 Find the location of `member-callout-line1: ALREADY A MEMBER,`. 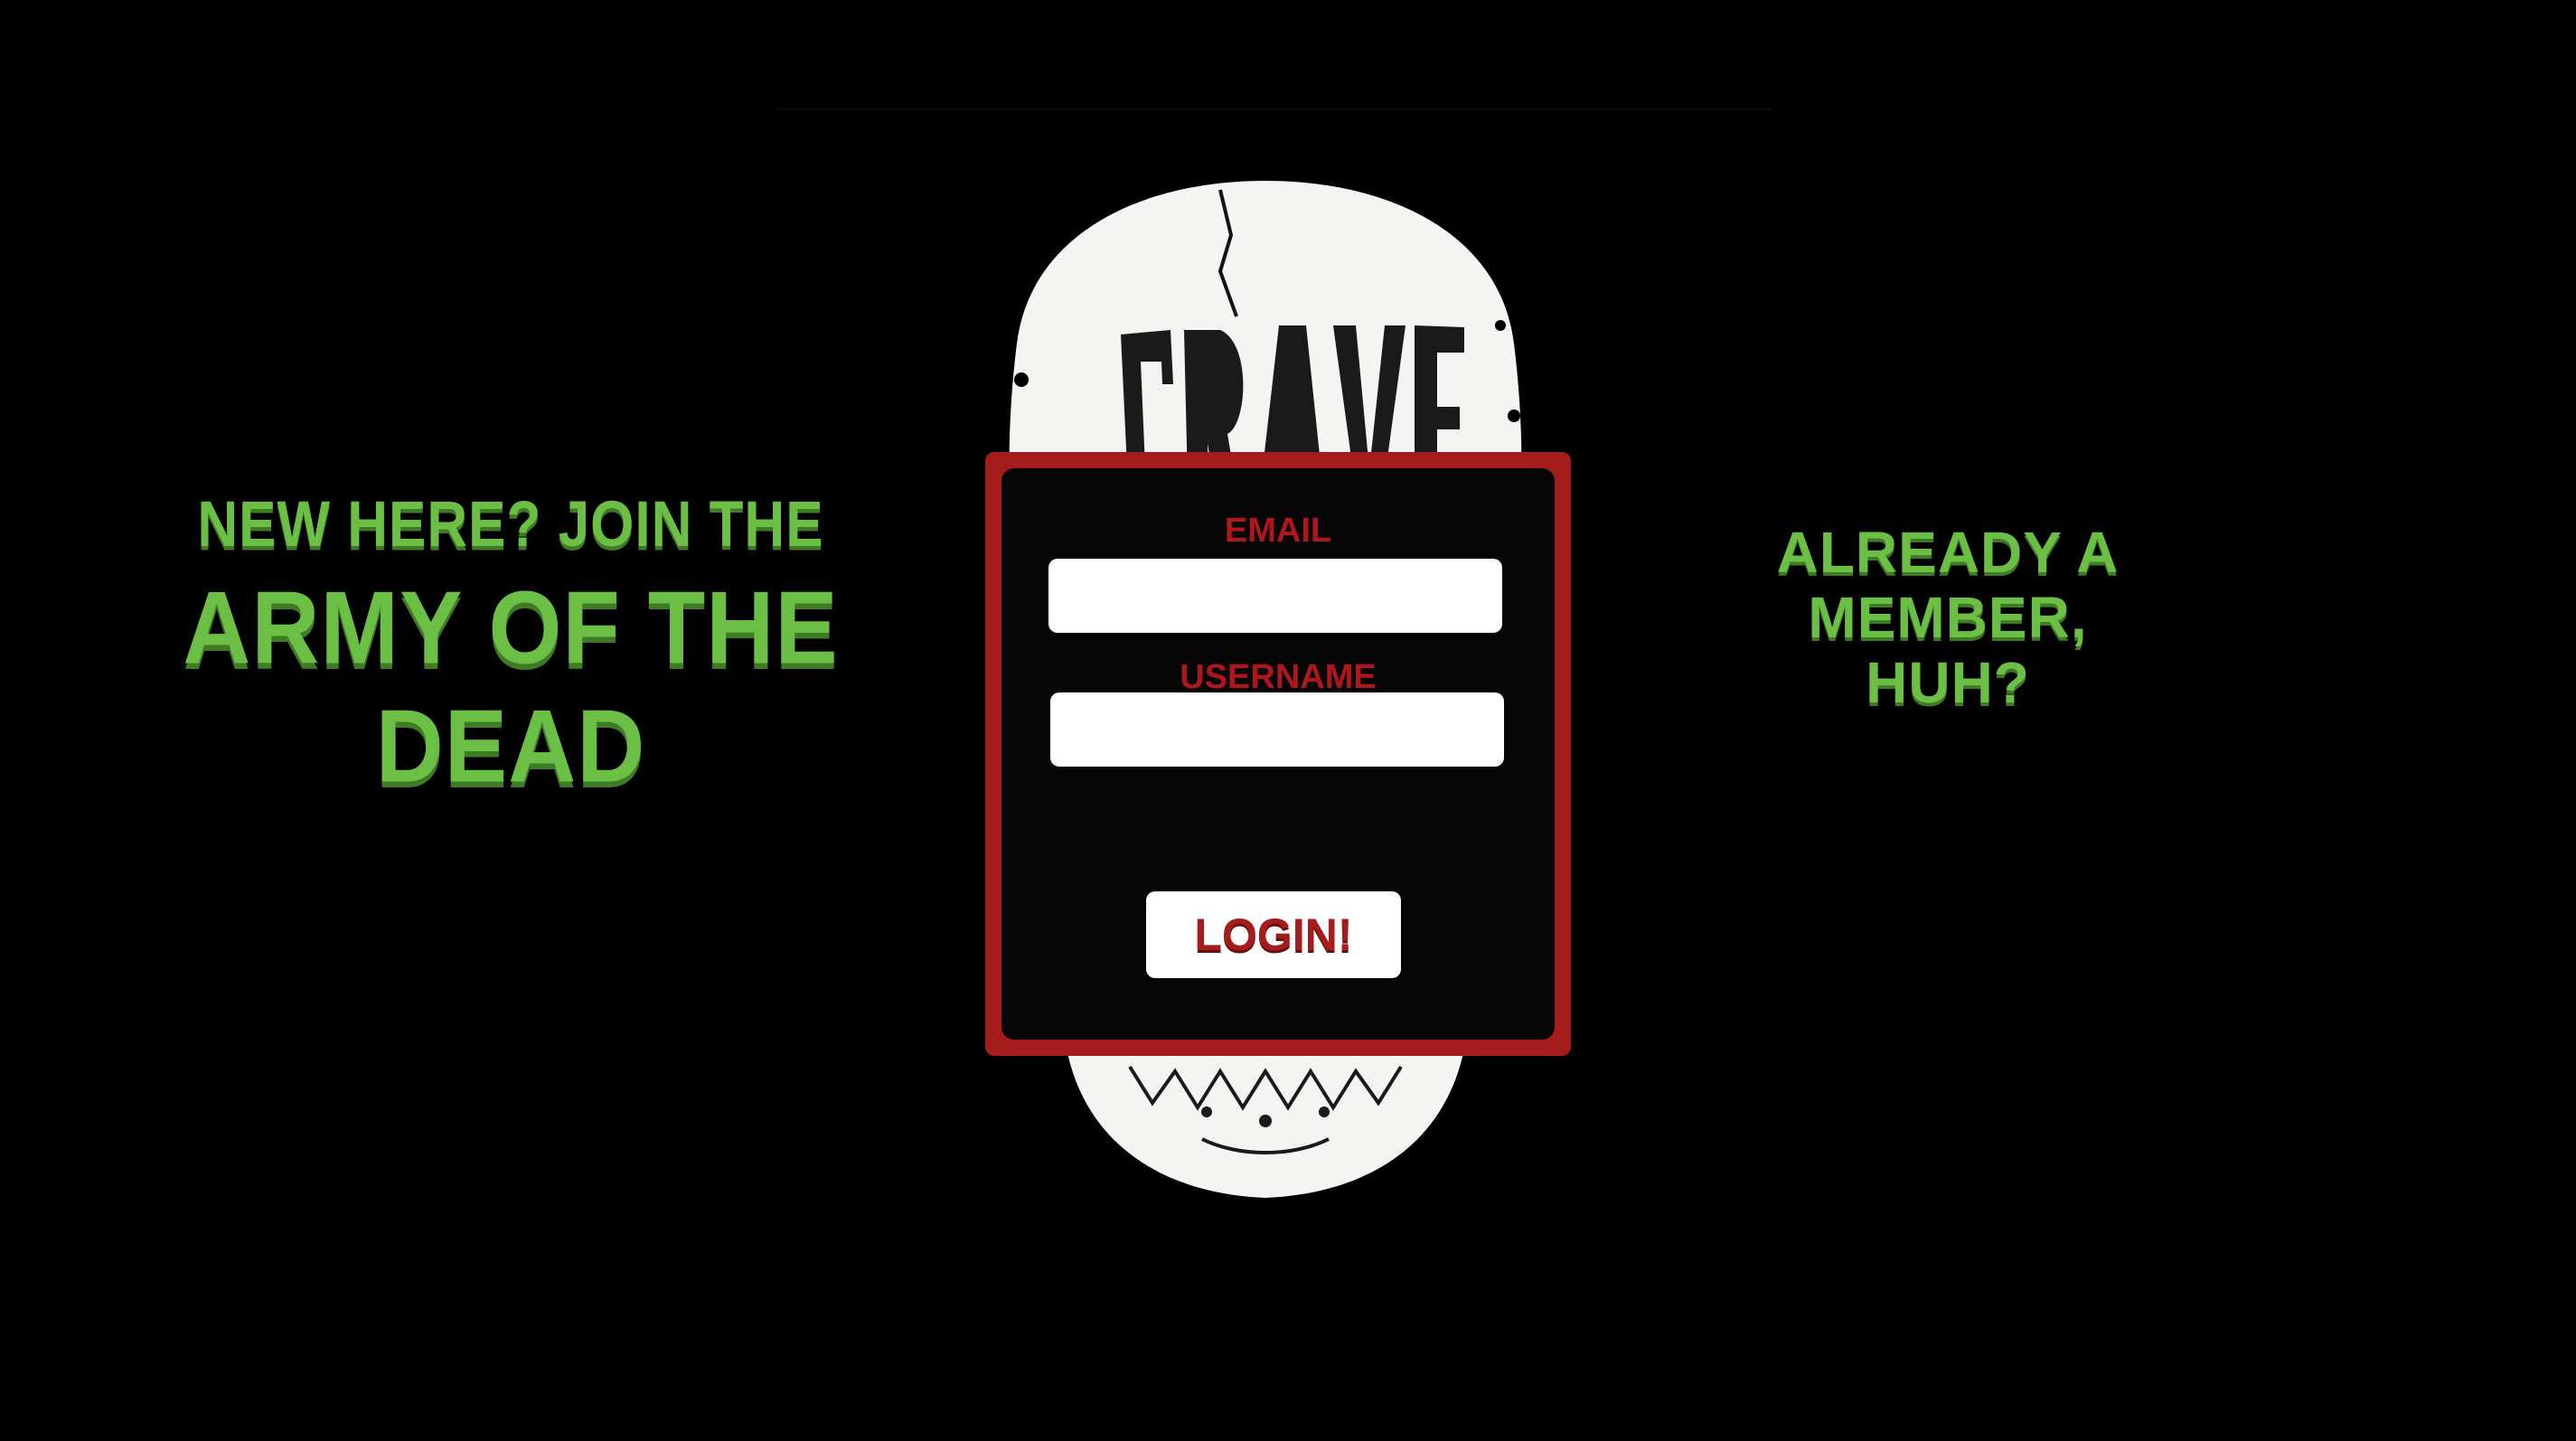

member-callout-line1: ALREADY A MEMBER, is located at coordinates (1948, 585).